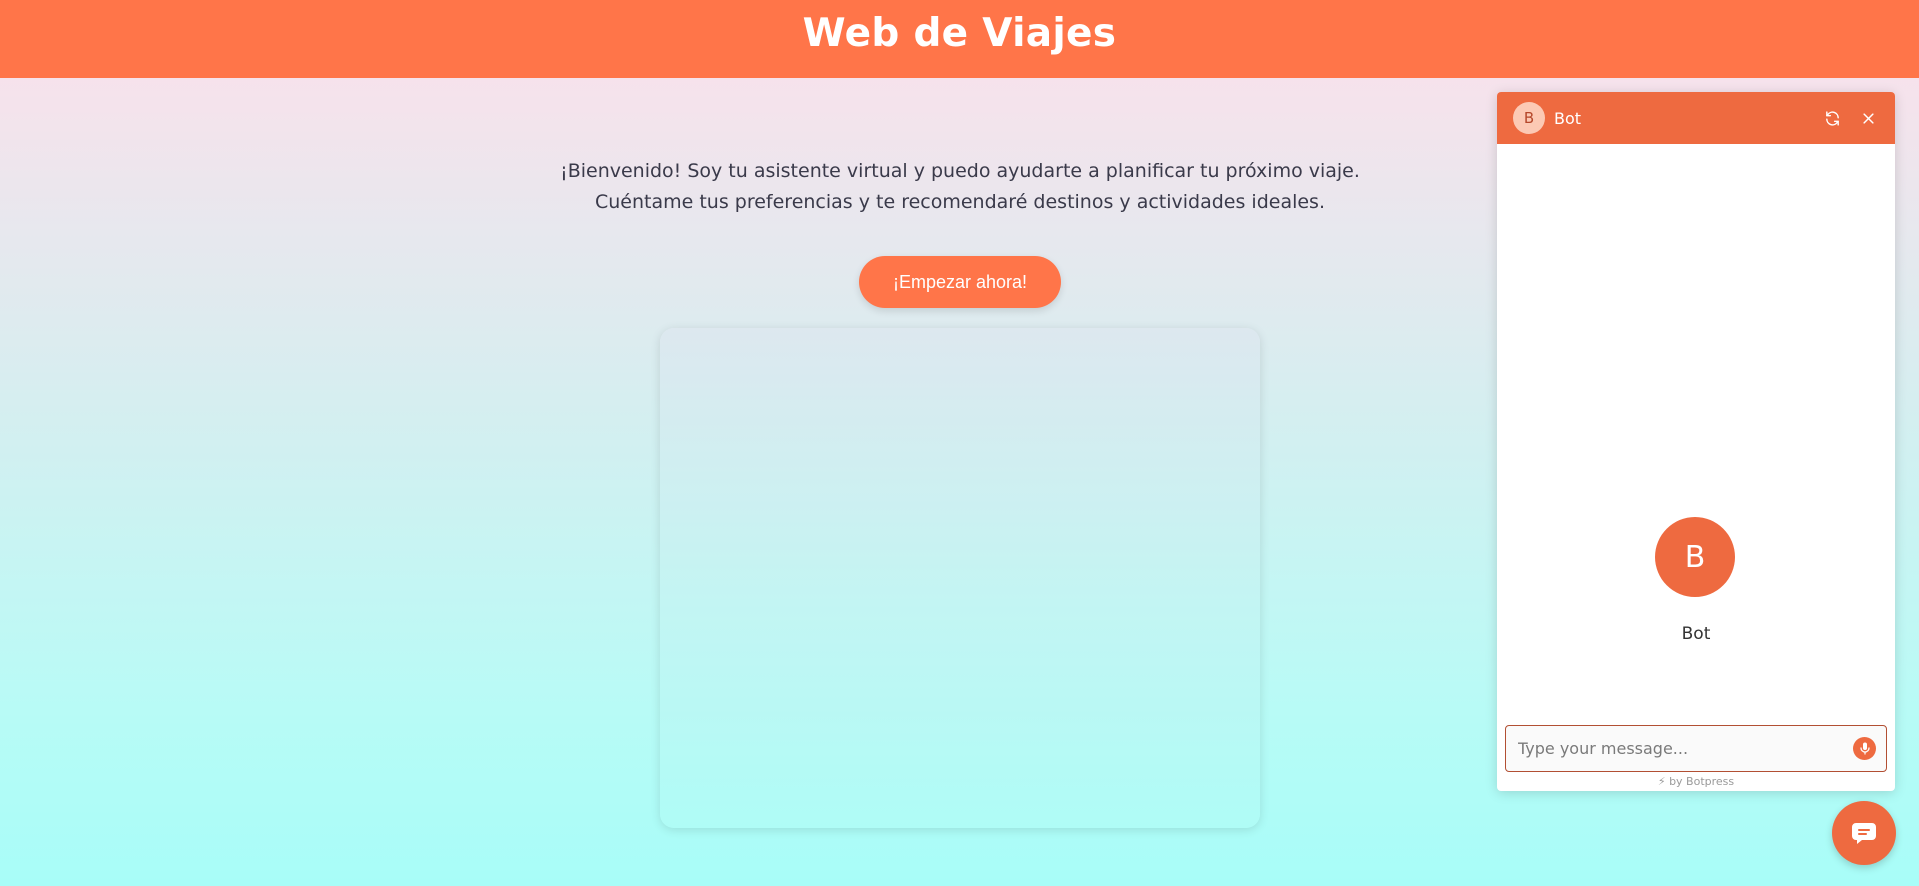 Image resolution: width=1919 pixels, height=886 pixels. Describe the element at coordinates (1832, 118) in the screenshot. I see `refresh-icon` at that location.